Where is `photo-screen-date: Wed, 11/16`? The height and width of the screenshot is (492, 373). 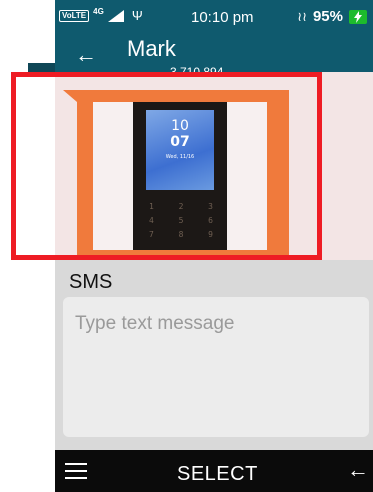
photo-screen-date: Wed, 11/16 is located at coordinates (180, 157).